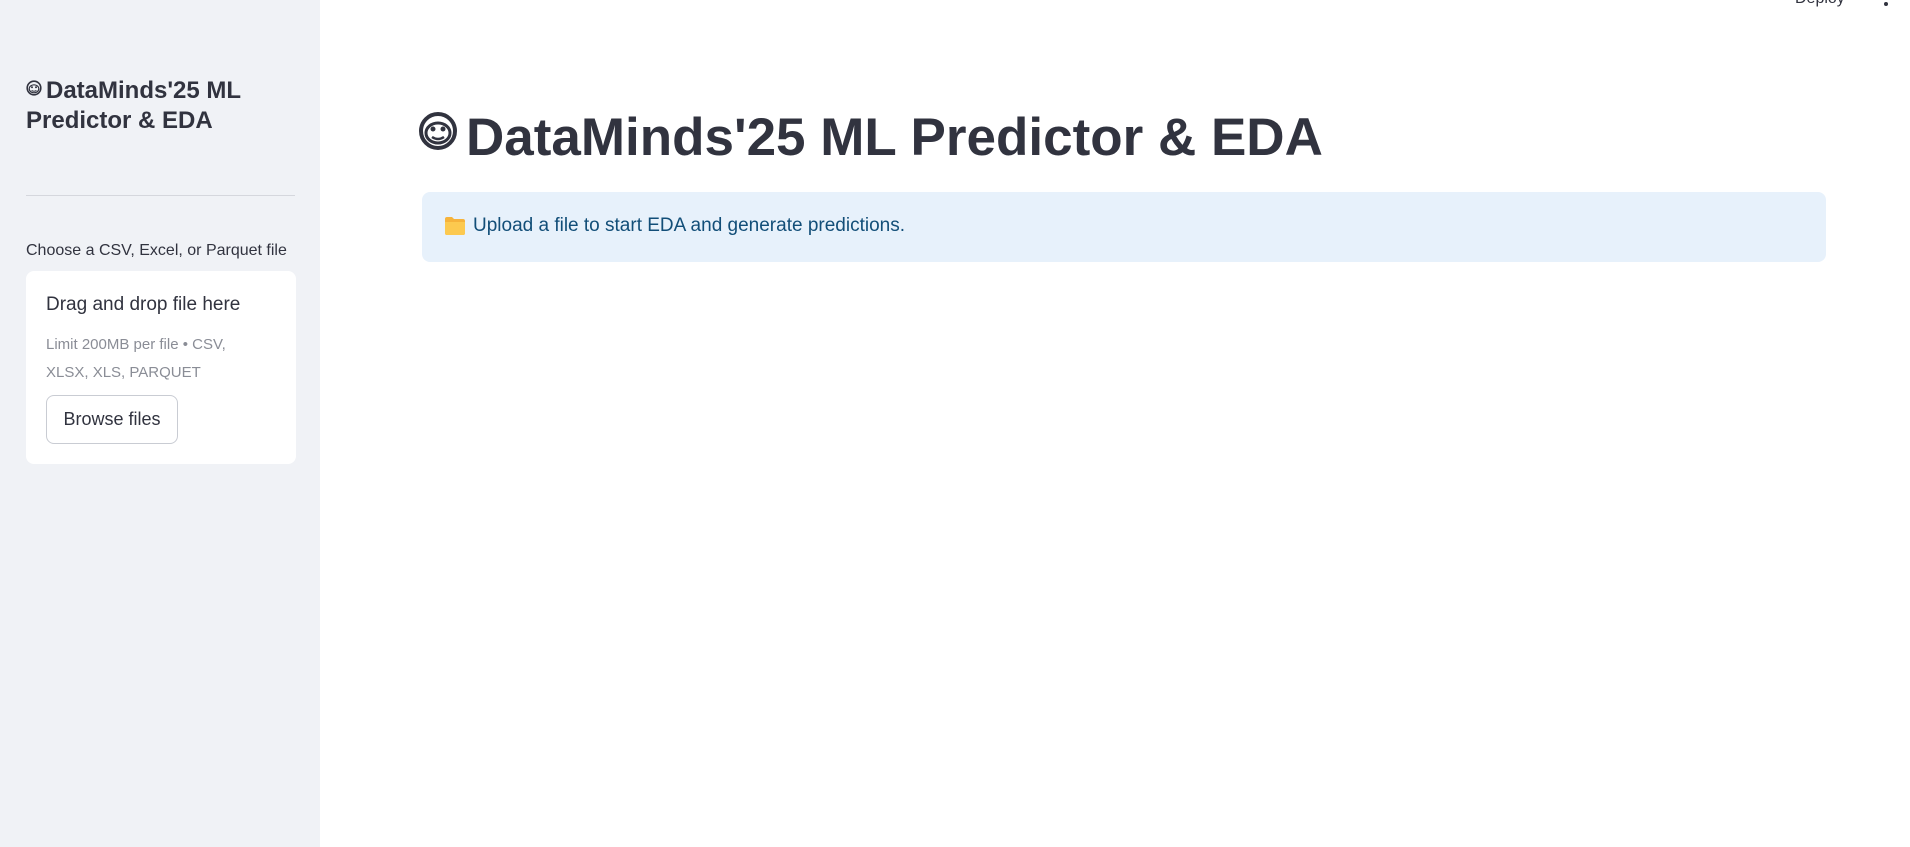  Describe the element at coordinates (160, 195) in the screenshot. I see `sidebar-divider` at that location.